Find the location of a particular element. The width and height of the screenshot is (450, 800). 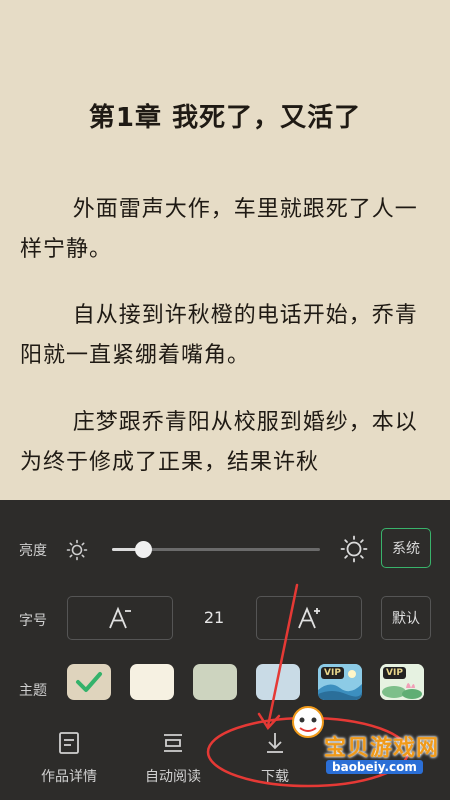

paragraph: 自从接到许秋橙的电话开始，乔青阳就一直紧绷着嘴角。 is located at coordinates (219, 335).